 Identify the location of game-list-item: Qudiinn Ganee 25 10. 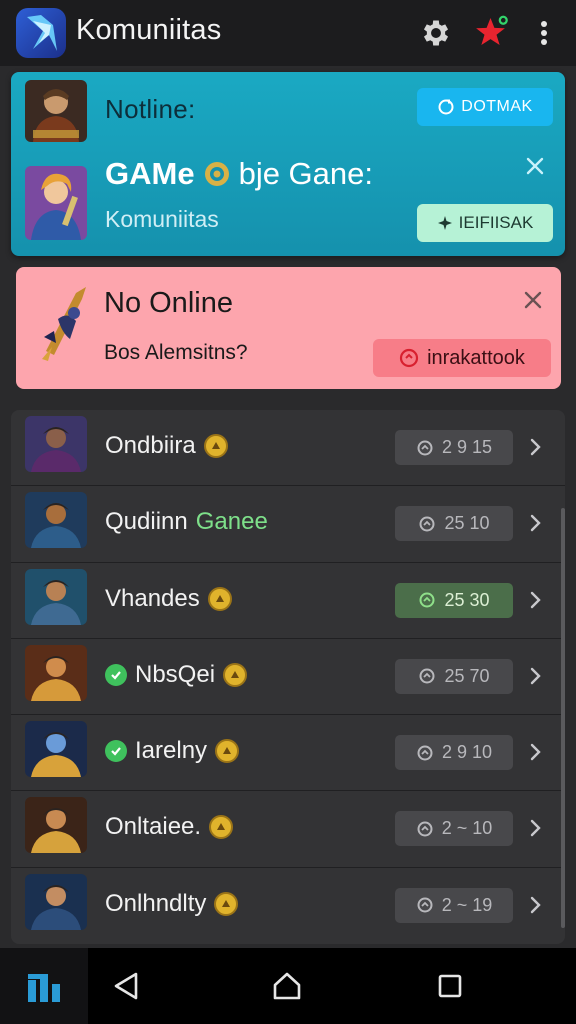
(288, 524).